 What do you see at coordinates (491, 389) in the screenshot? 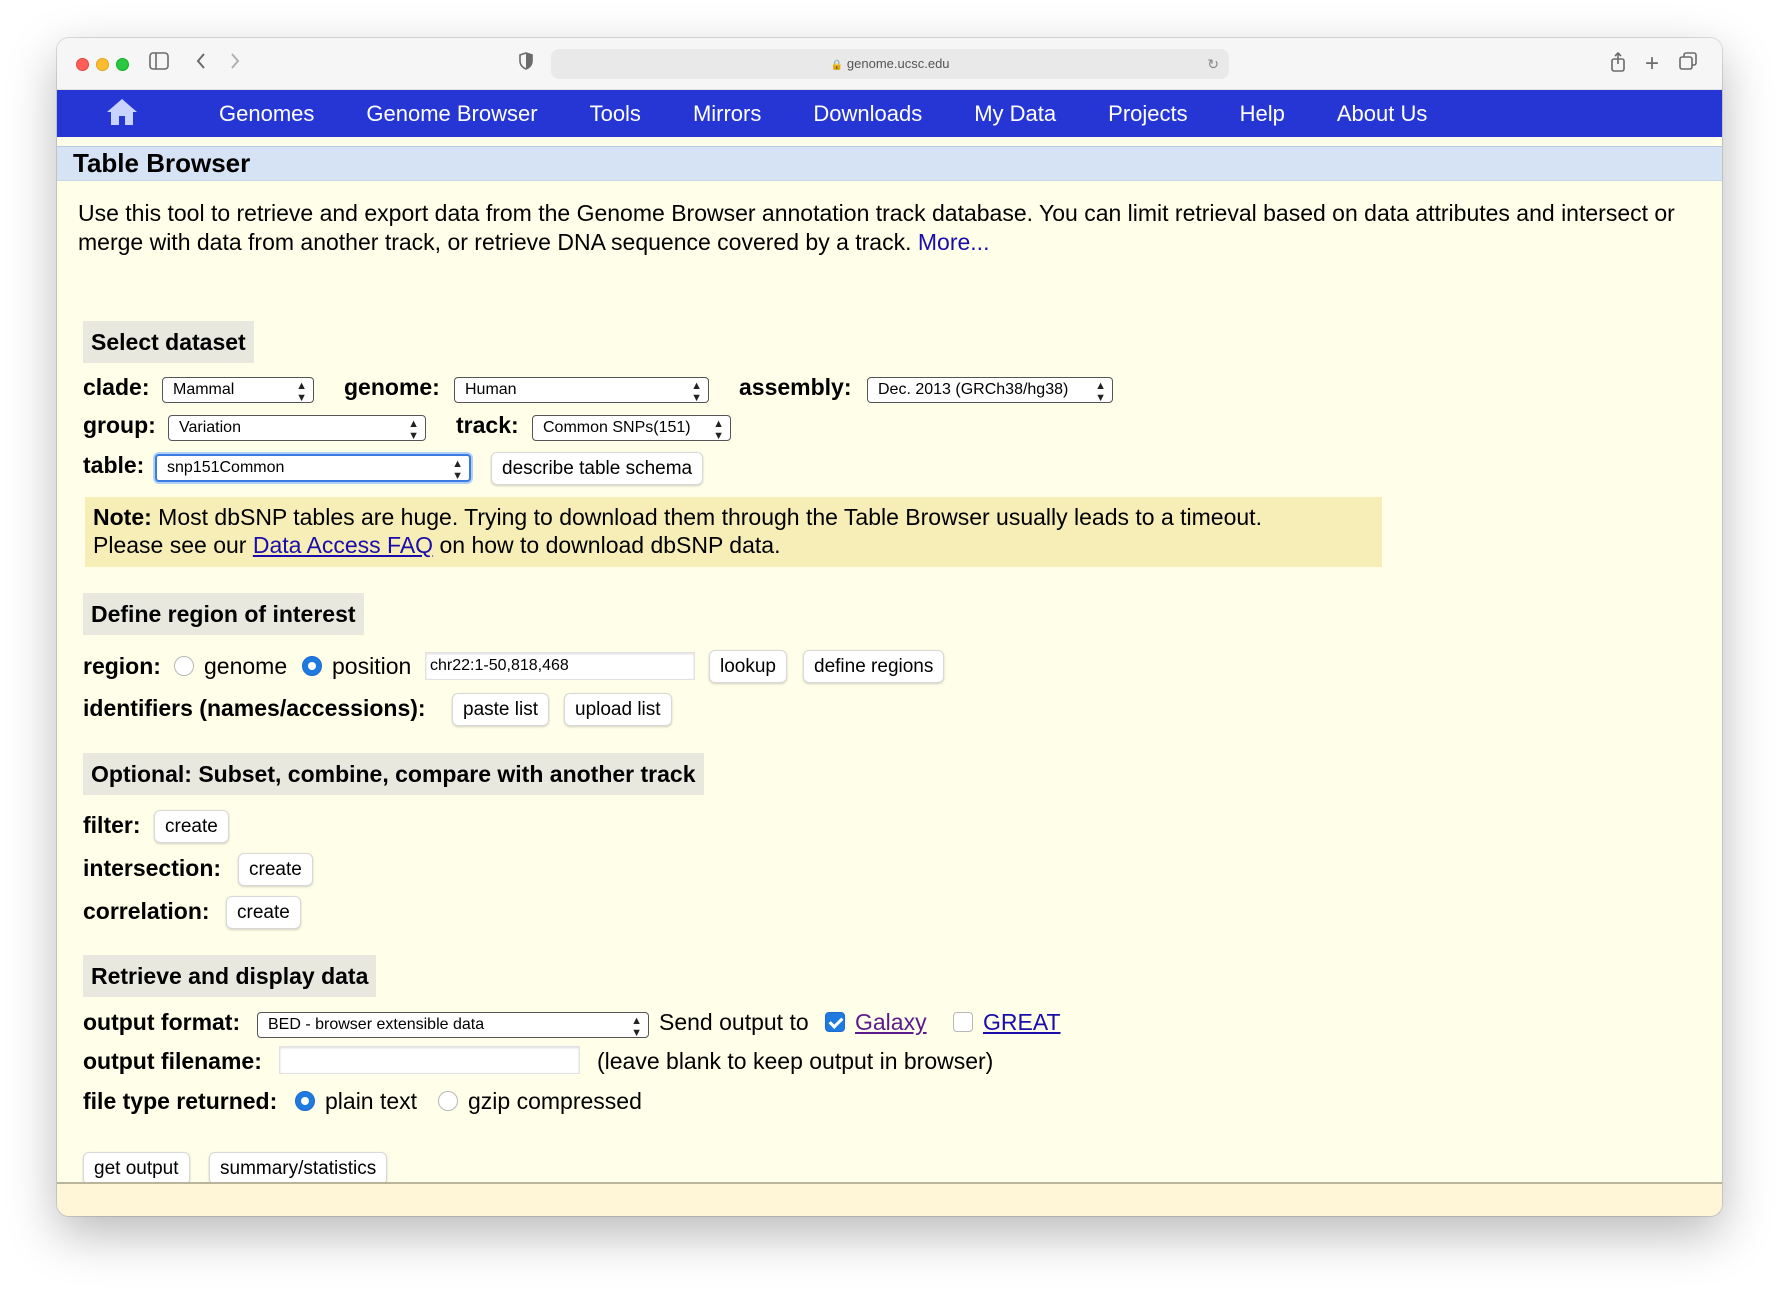
I see `genome-value: Human` at bounding box center [491, 389].